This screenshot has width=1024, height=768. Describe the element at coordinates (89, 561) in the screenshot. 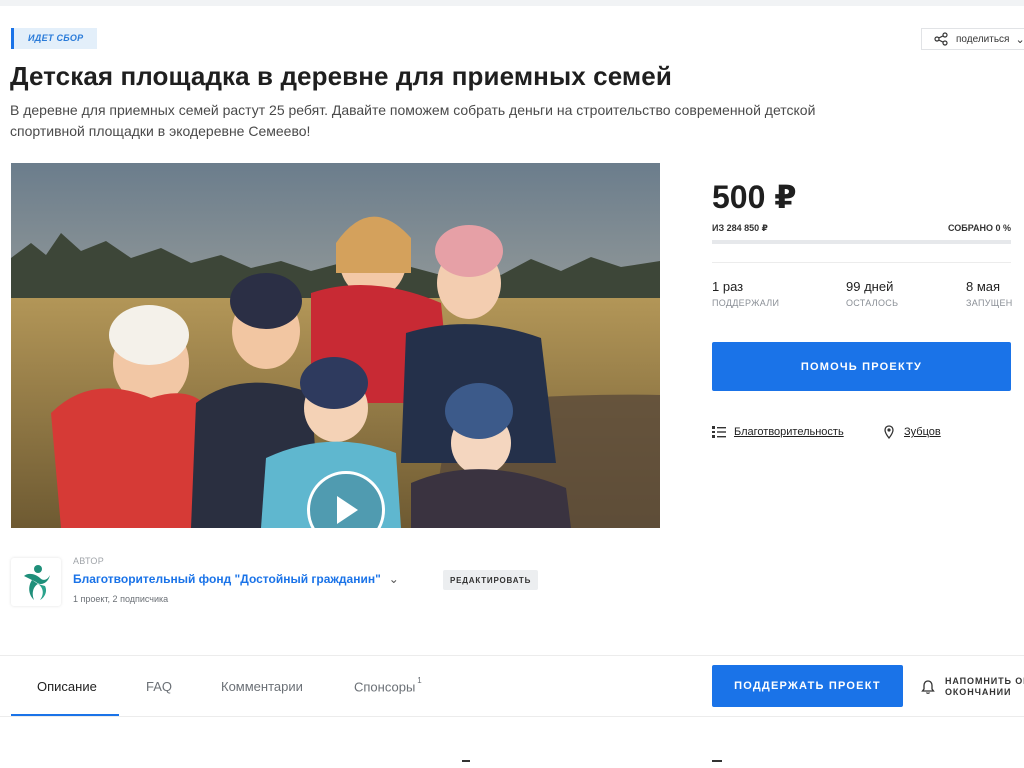

I see `author-caption: АВТОР` at that location.